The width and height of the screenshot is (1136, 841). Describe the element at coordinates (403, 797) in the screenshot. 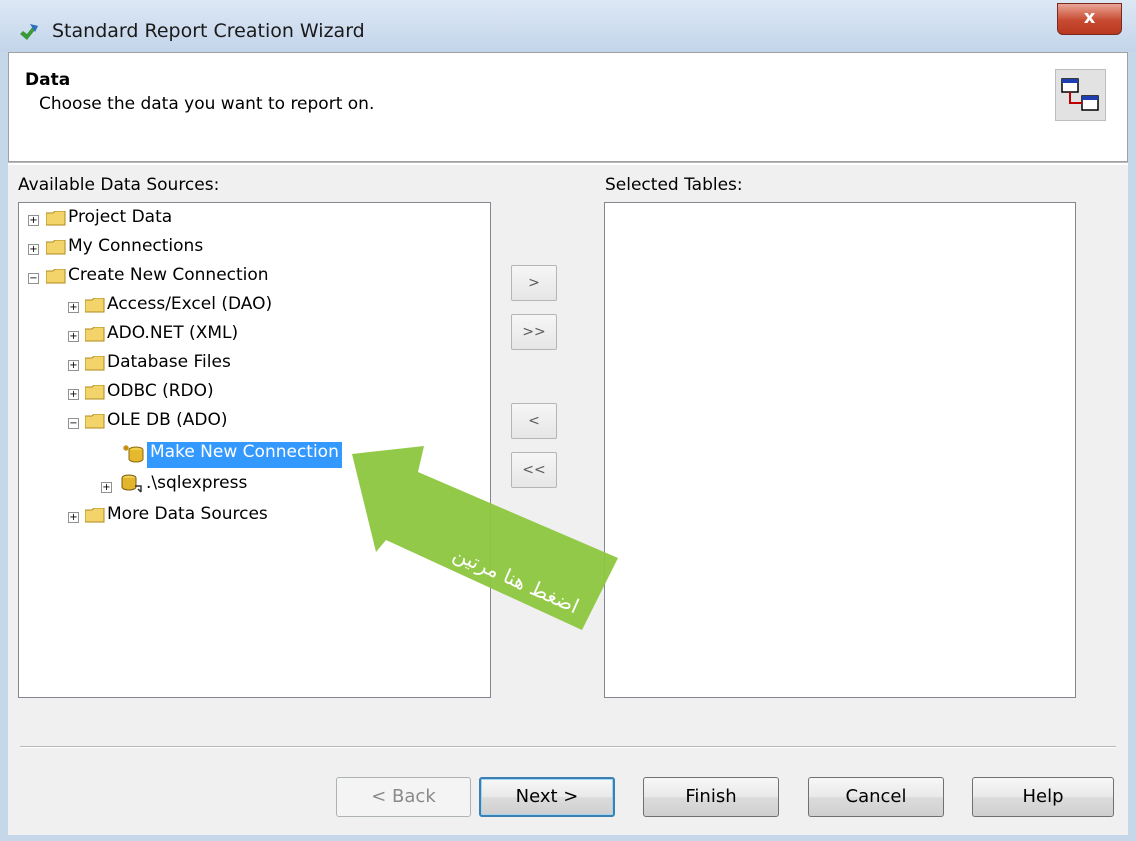

I see `back-button: < Back` at that location.